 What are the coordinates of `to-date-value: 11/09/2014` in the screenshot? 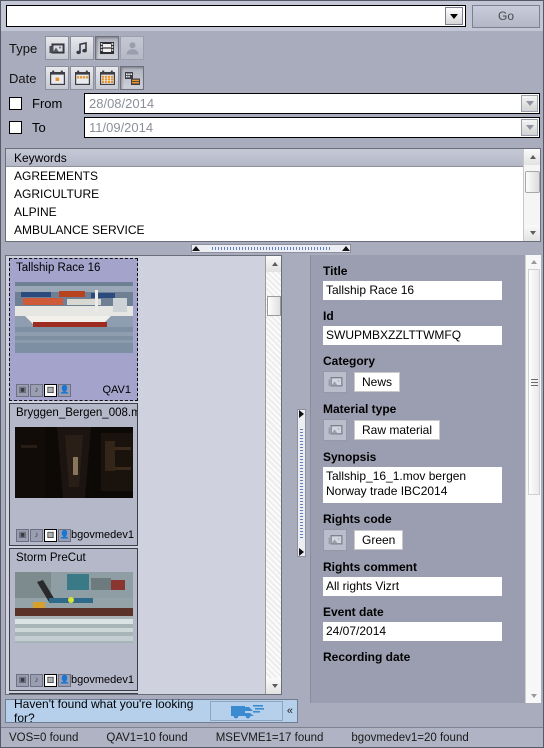 It's located at (121, 127).